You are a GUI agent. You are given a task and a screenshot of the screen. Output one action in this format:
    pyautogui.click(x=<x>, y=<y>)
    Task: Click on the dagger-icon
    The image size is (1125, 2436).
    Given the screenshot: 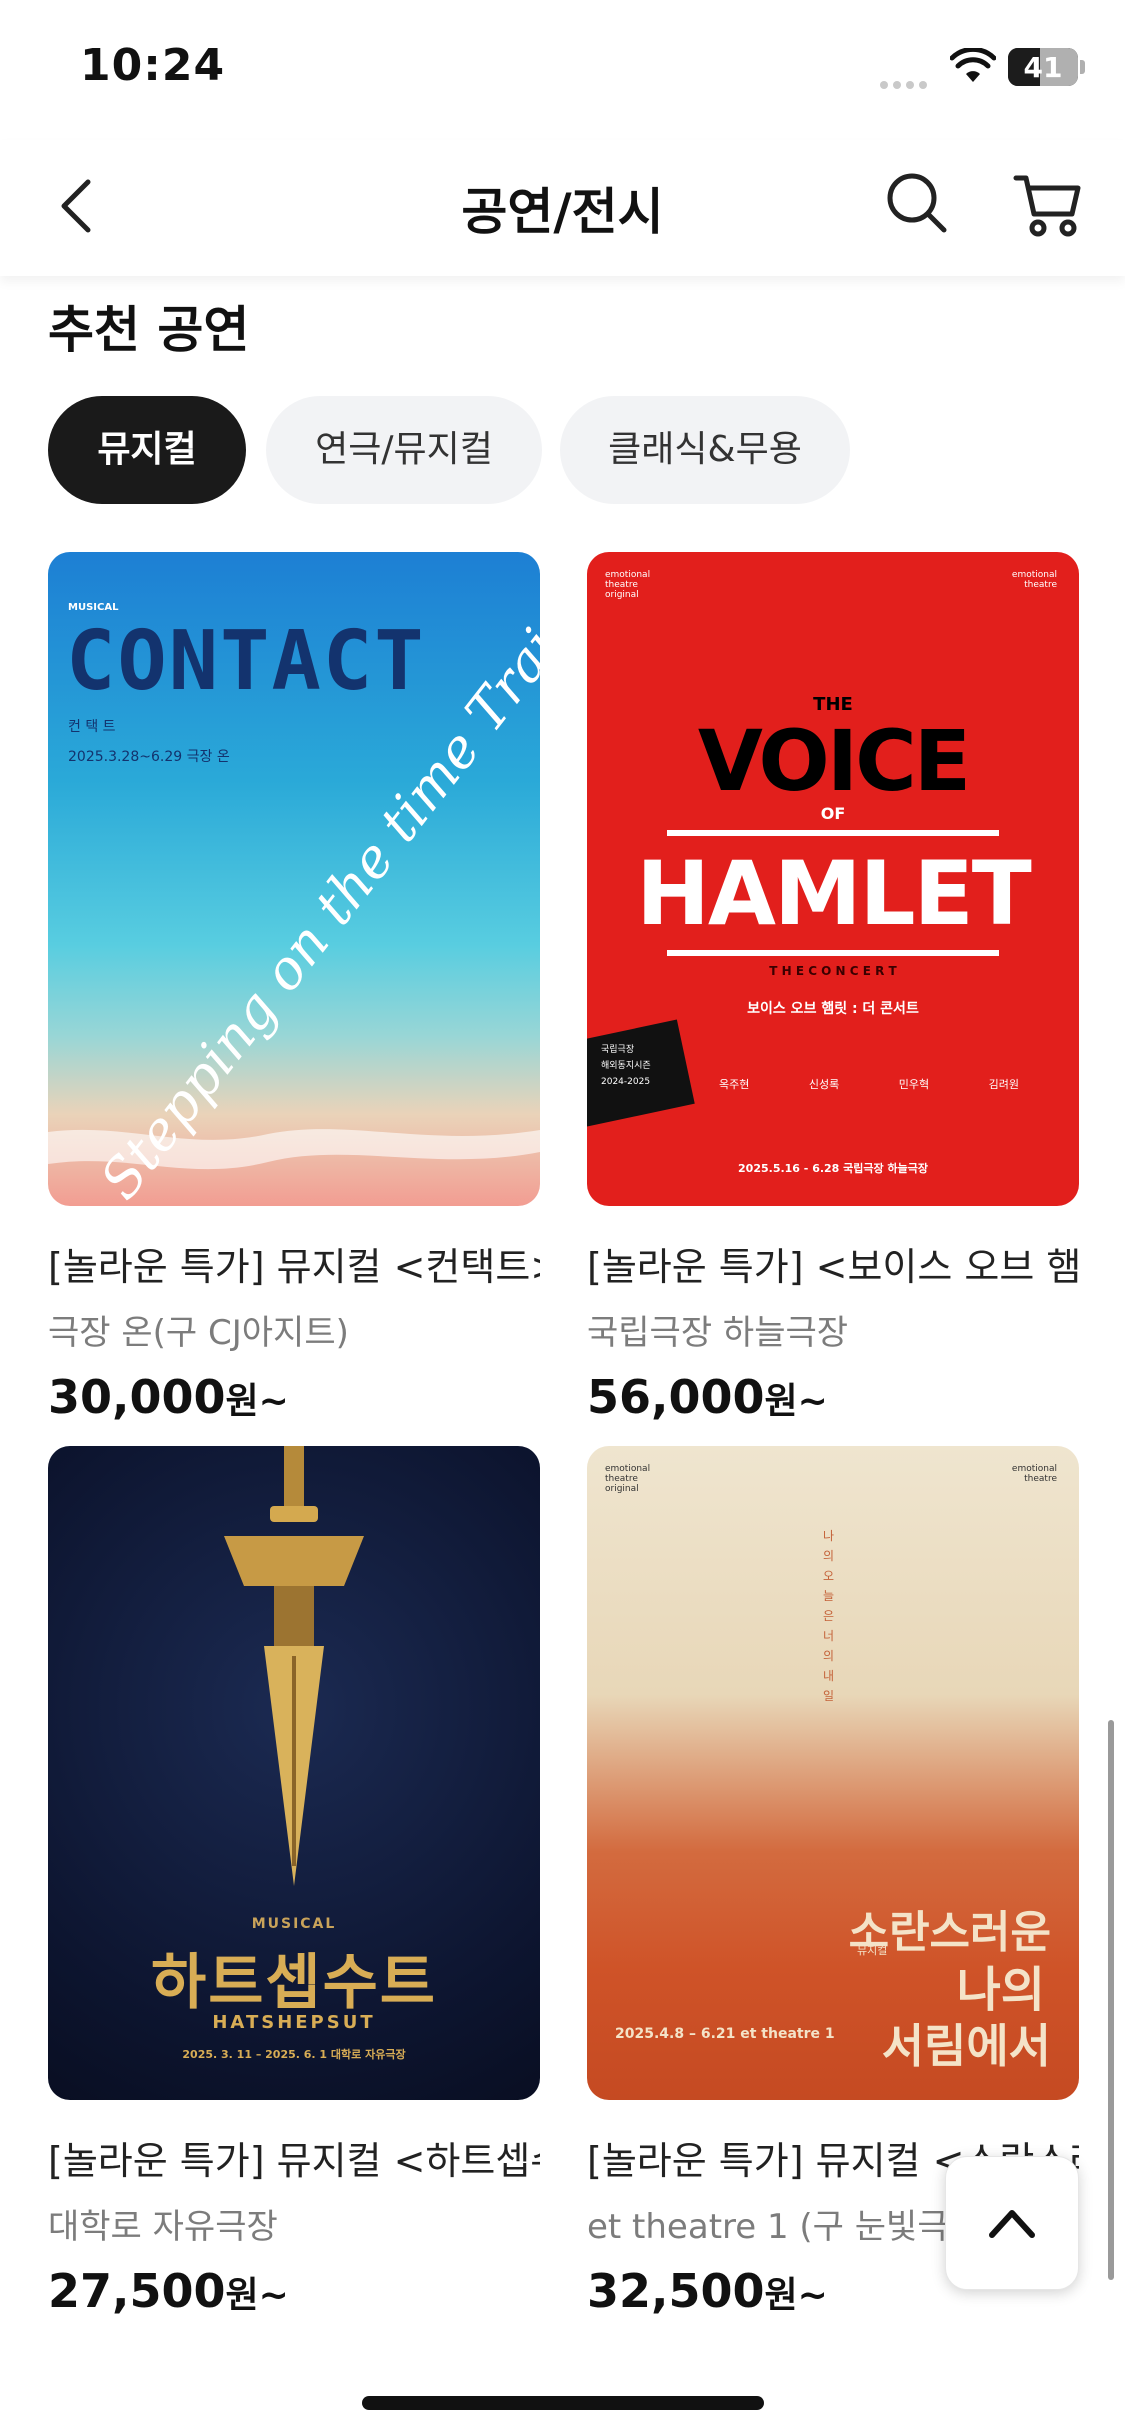 What is the action you would take?
    pyautogui.click(x=294, y=1666)
    